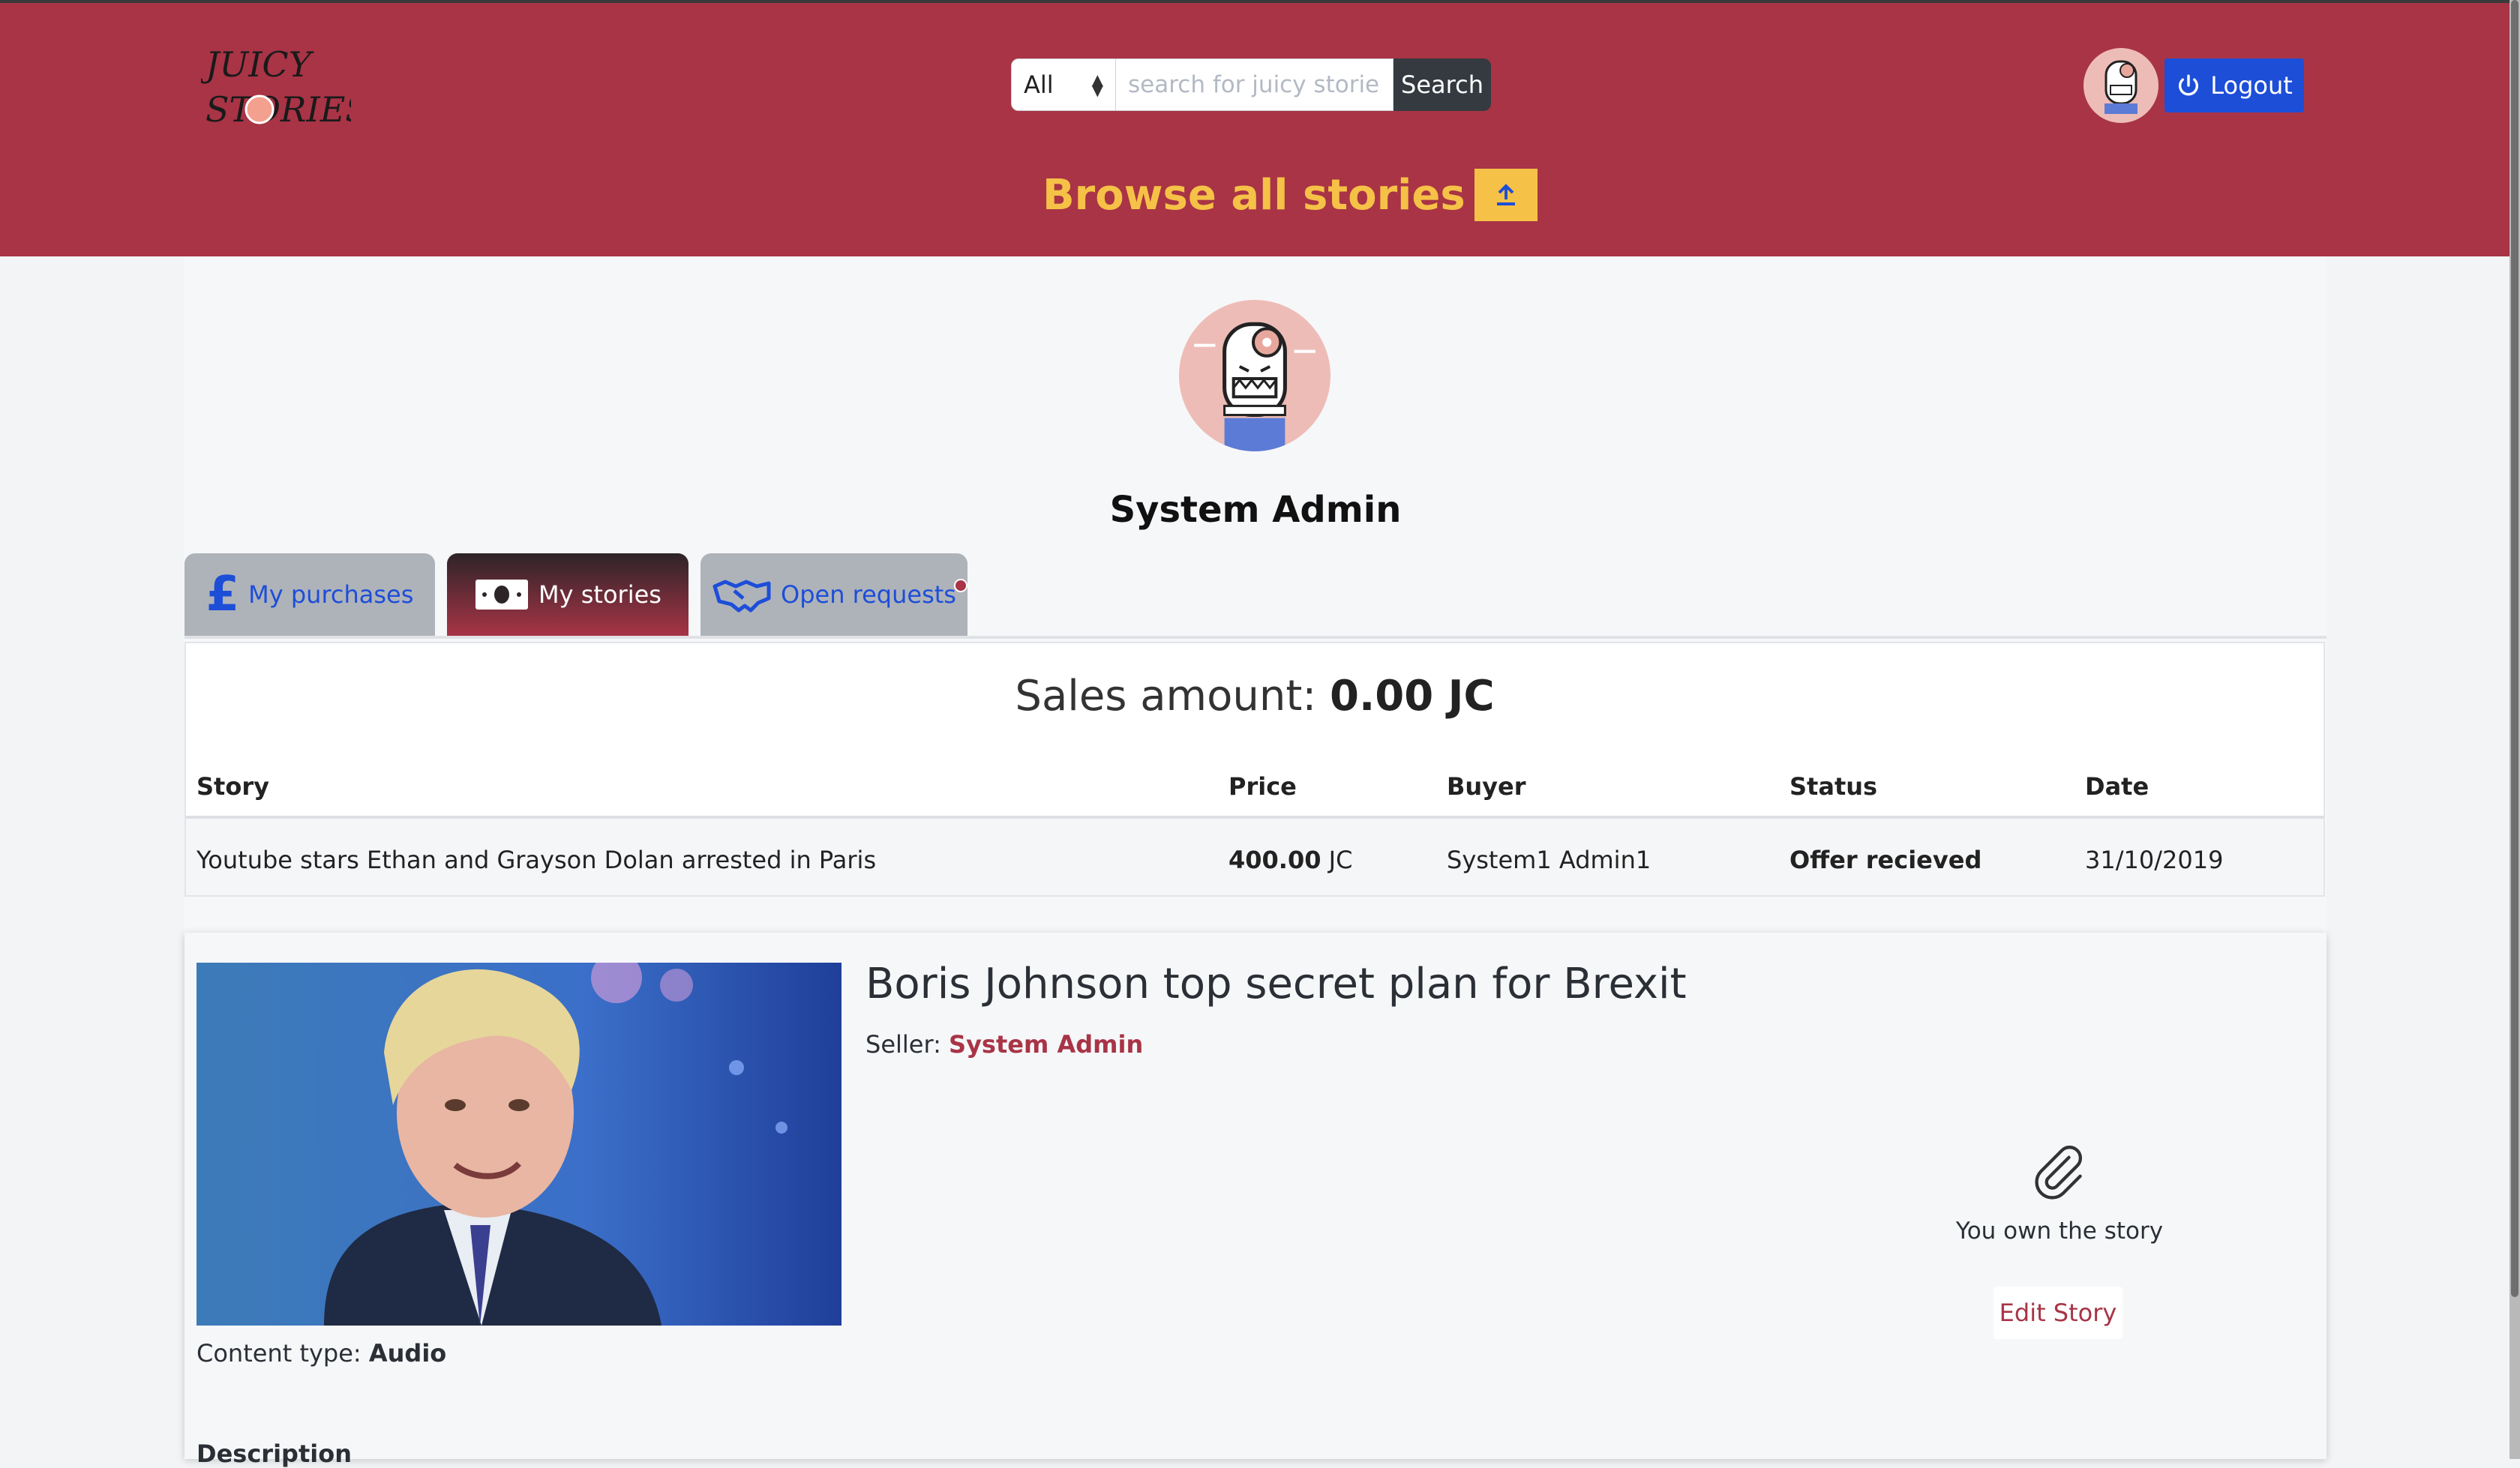  I want to click on browse-all-stories-link: Browse all stories, so click(1254, 196).